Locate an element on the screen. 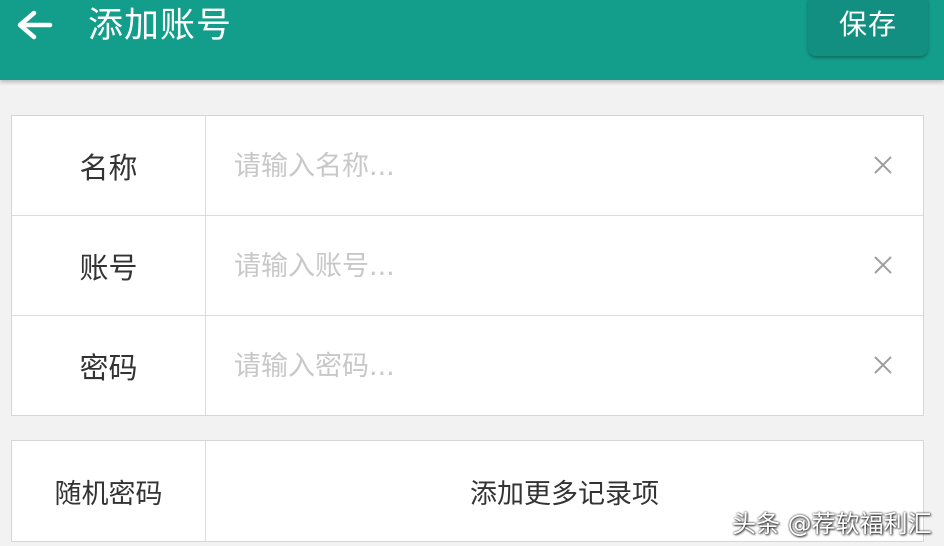 This screenshot has height=546, width=944. name-label: 名称 is located at coordinates (109, 165).